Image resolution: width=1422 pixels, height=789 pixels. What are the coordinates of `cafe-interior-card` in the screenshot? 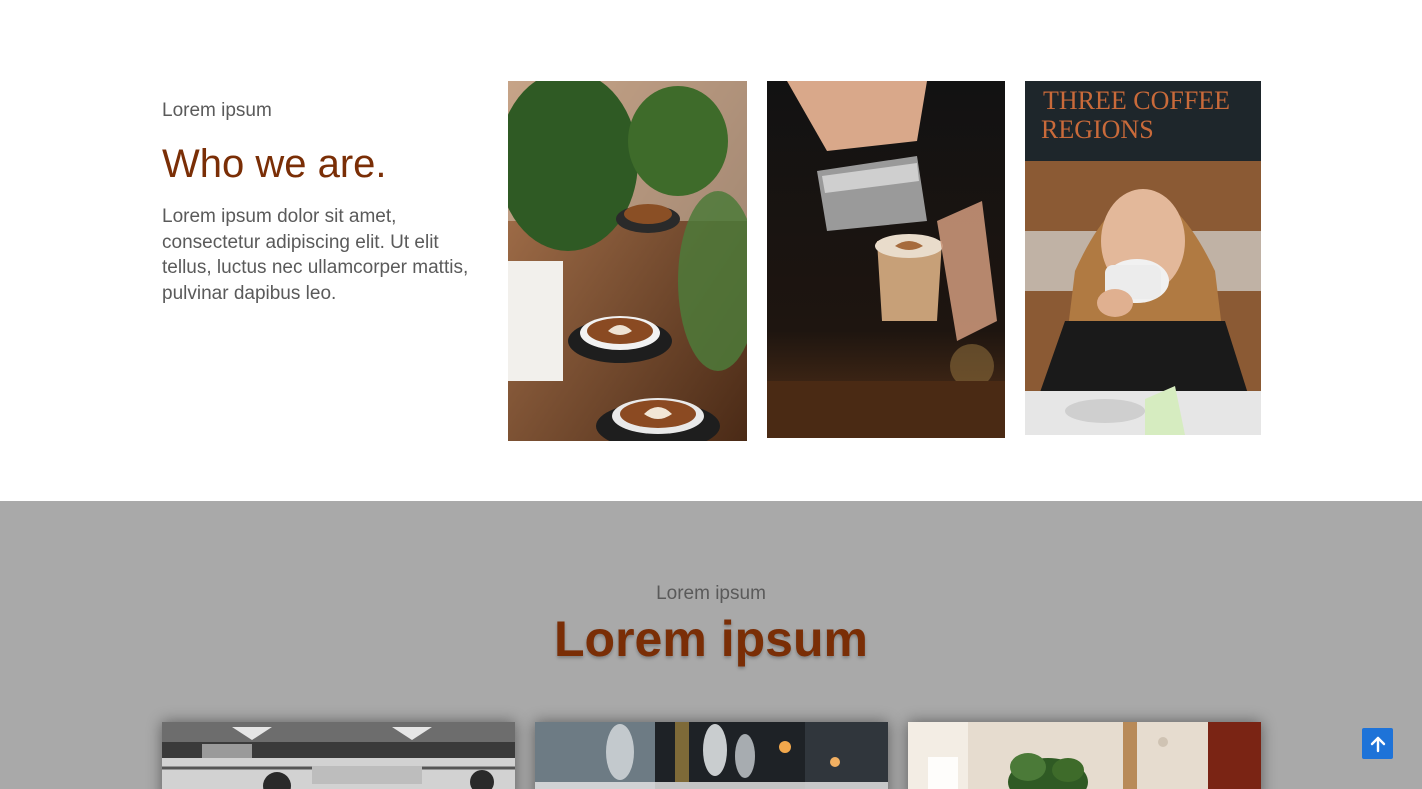 It's located at (338, 755).